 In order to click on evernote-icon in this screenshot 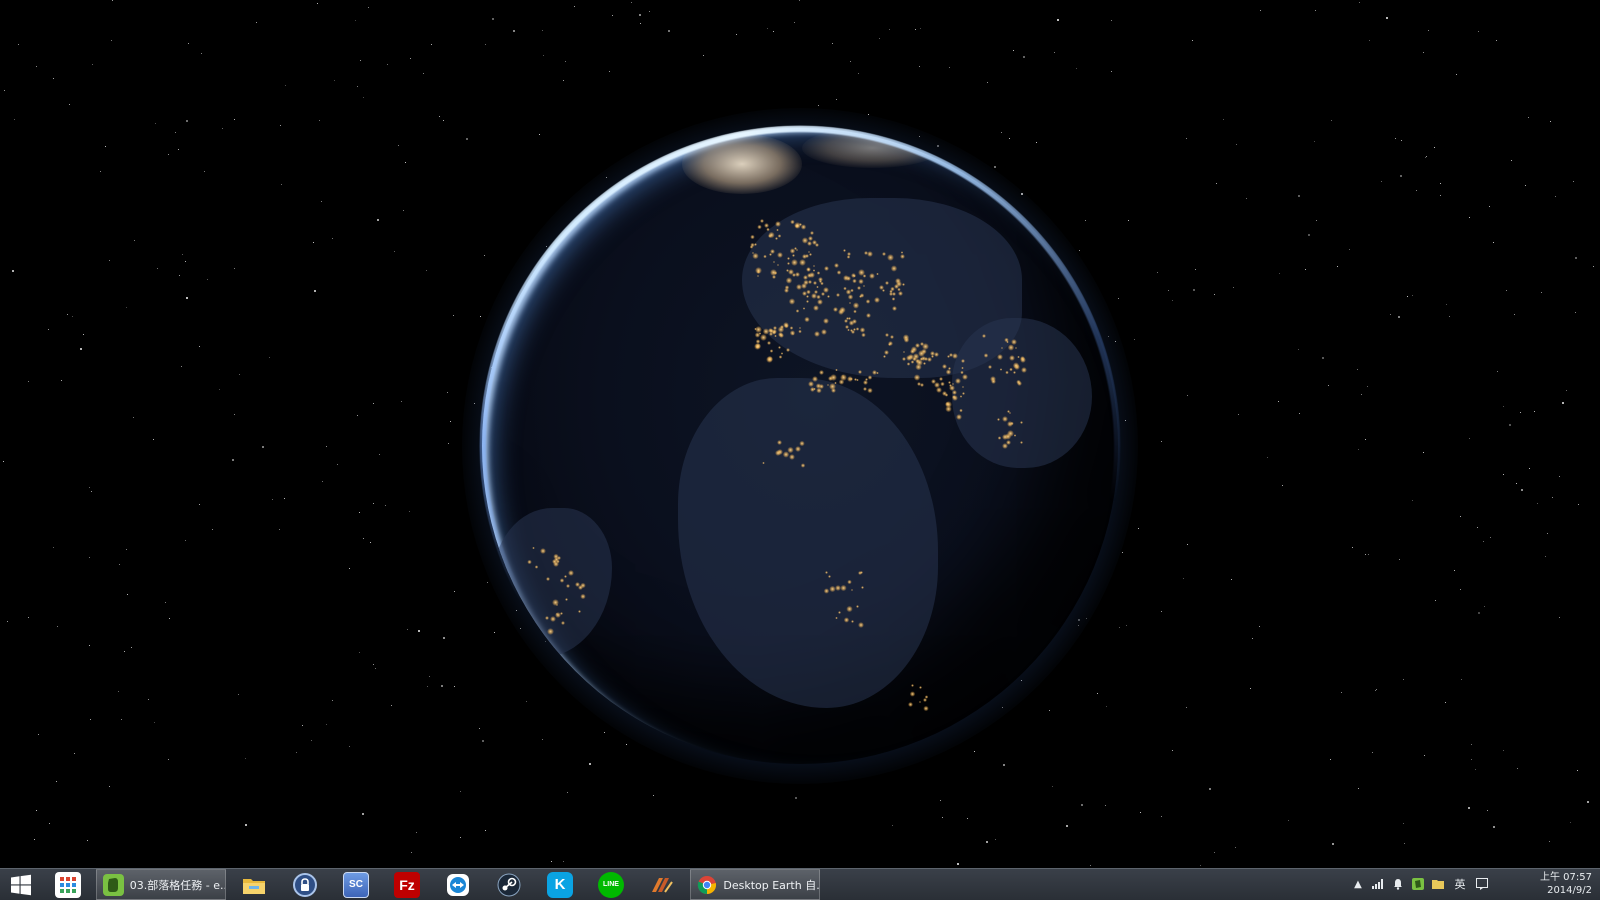, I will do `click(113, 884)`.